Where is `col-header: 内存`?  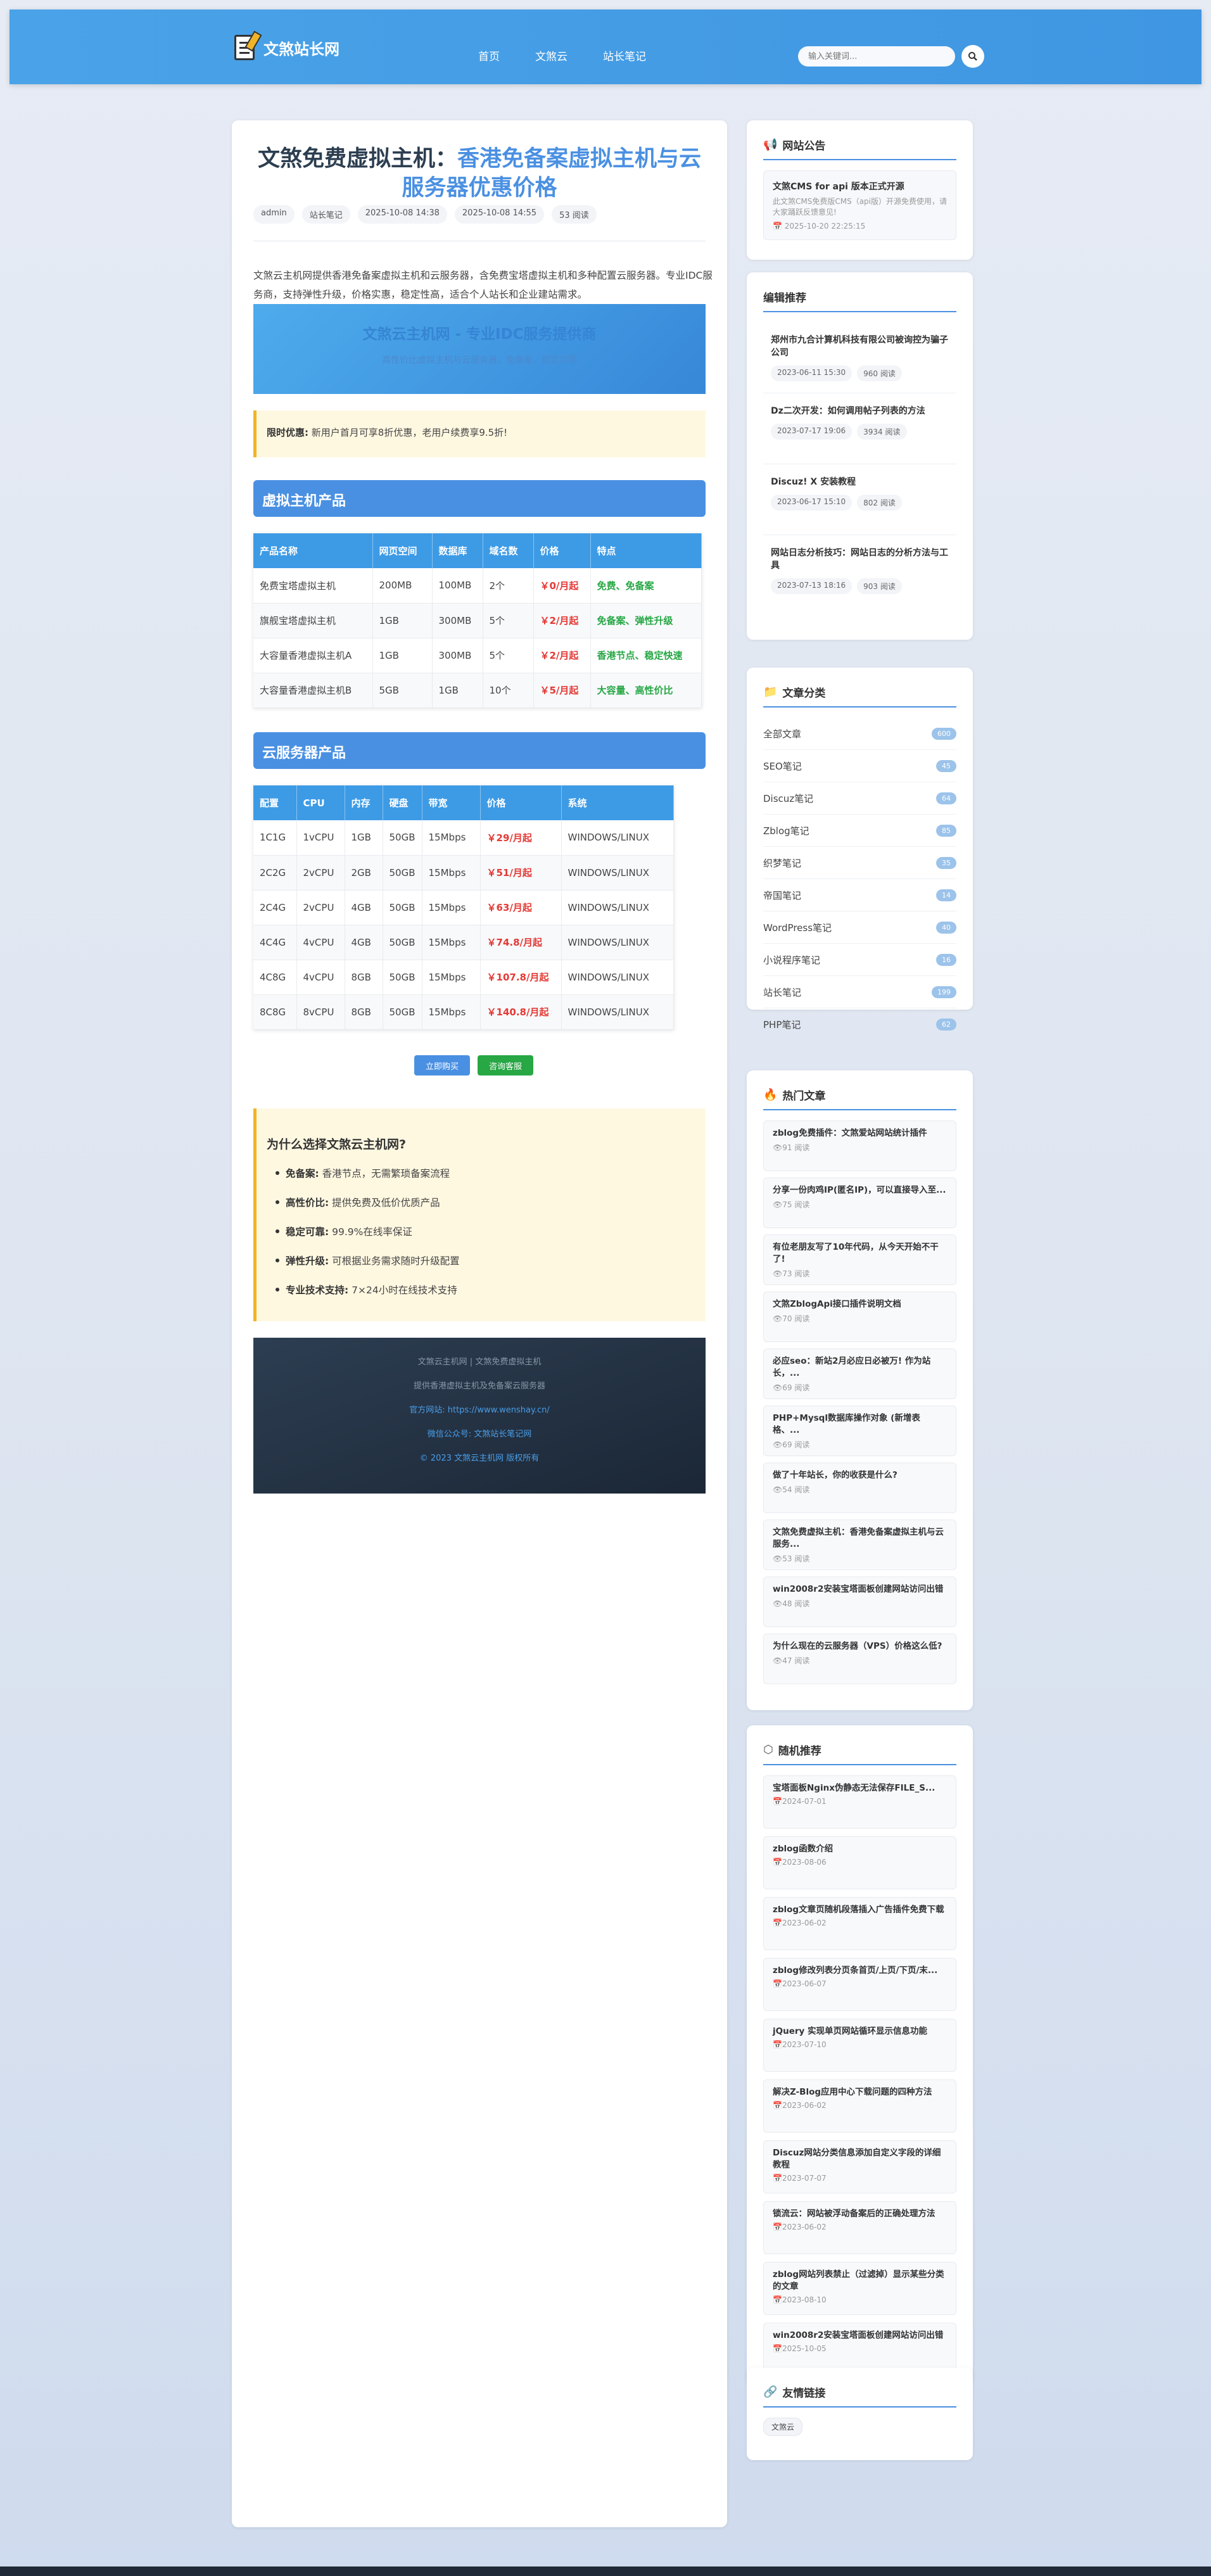
col-header: 内存 is located at coordinates (364, 802).